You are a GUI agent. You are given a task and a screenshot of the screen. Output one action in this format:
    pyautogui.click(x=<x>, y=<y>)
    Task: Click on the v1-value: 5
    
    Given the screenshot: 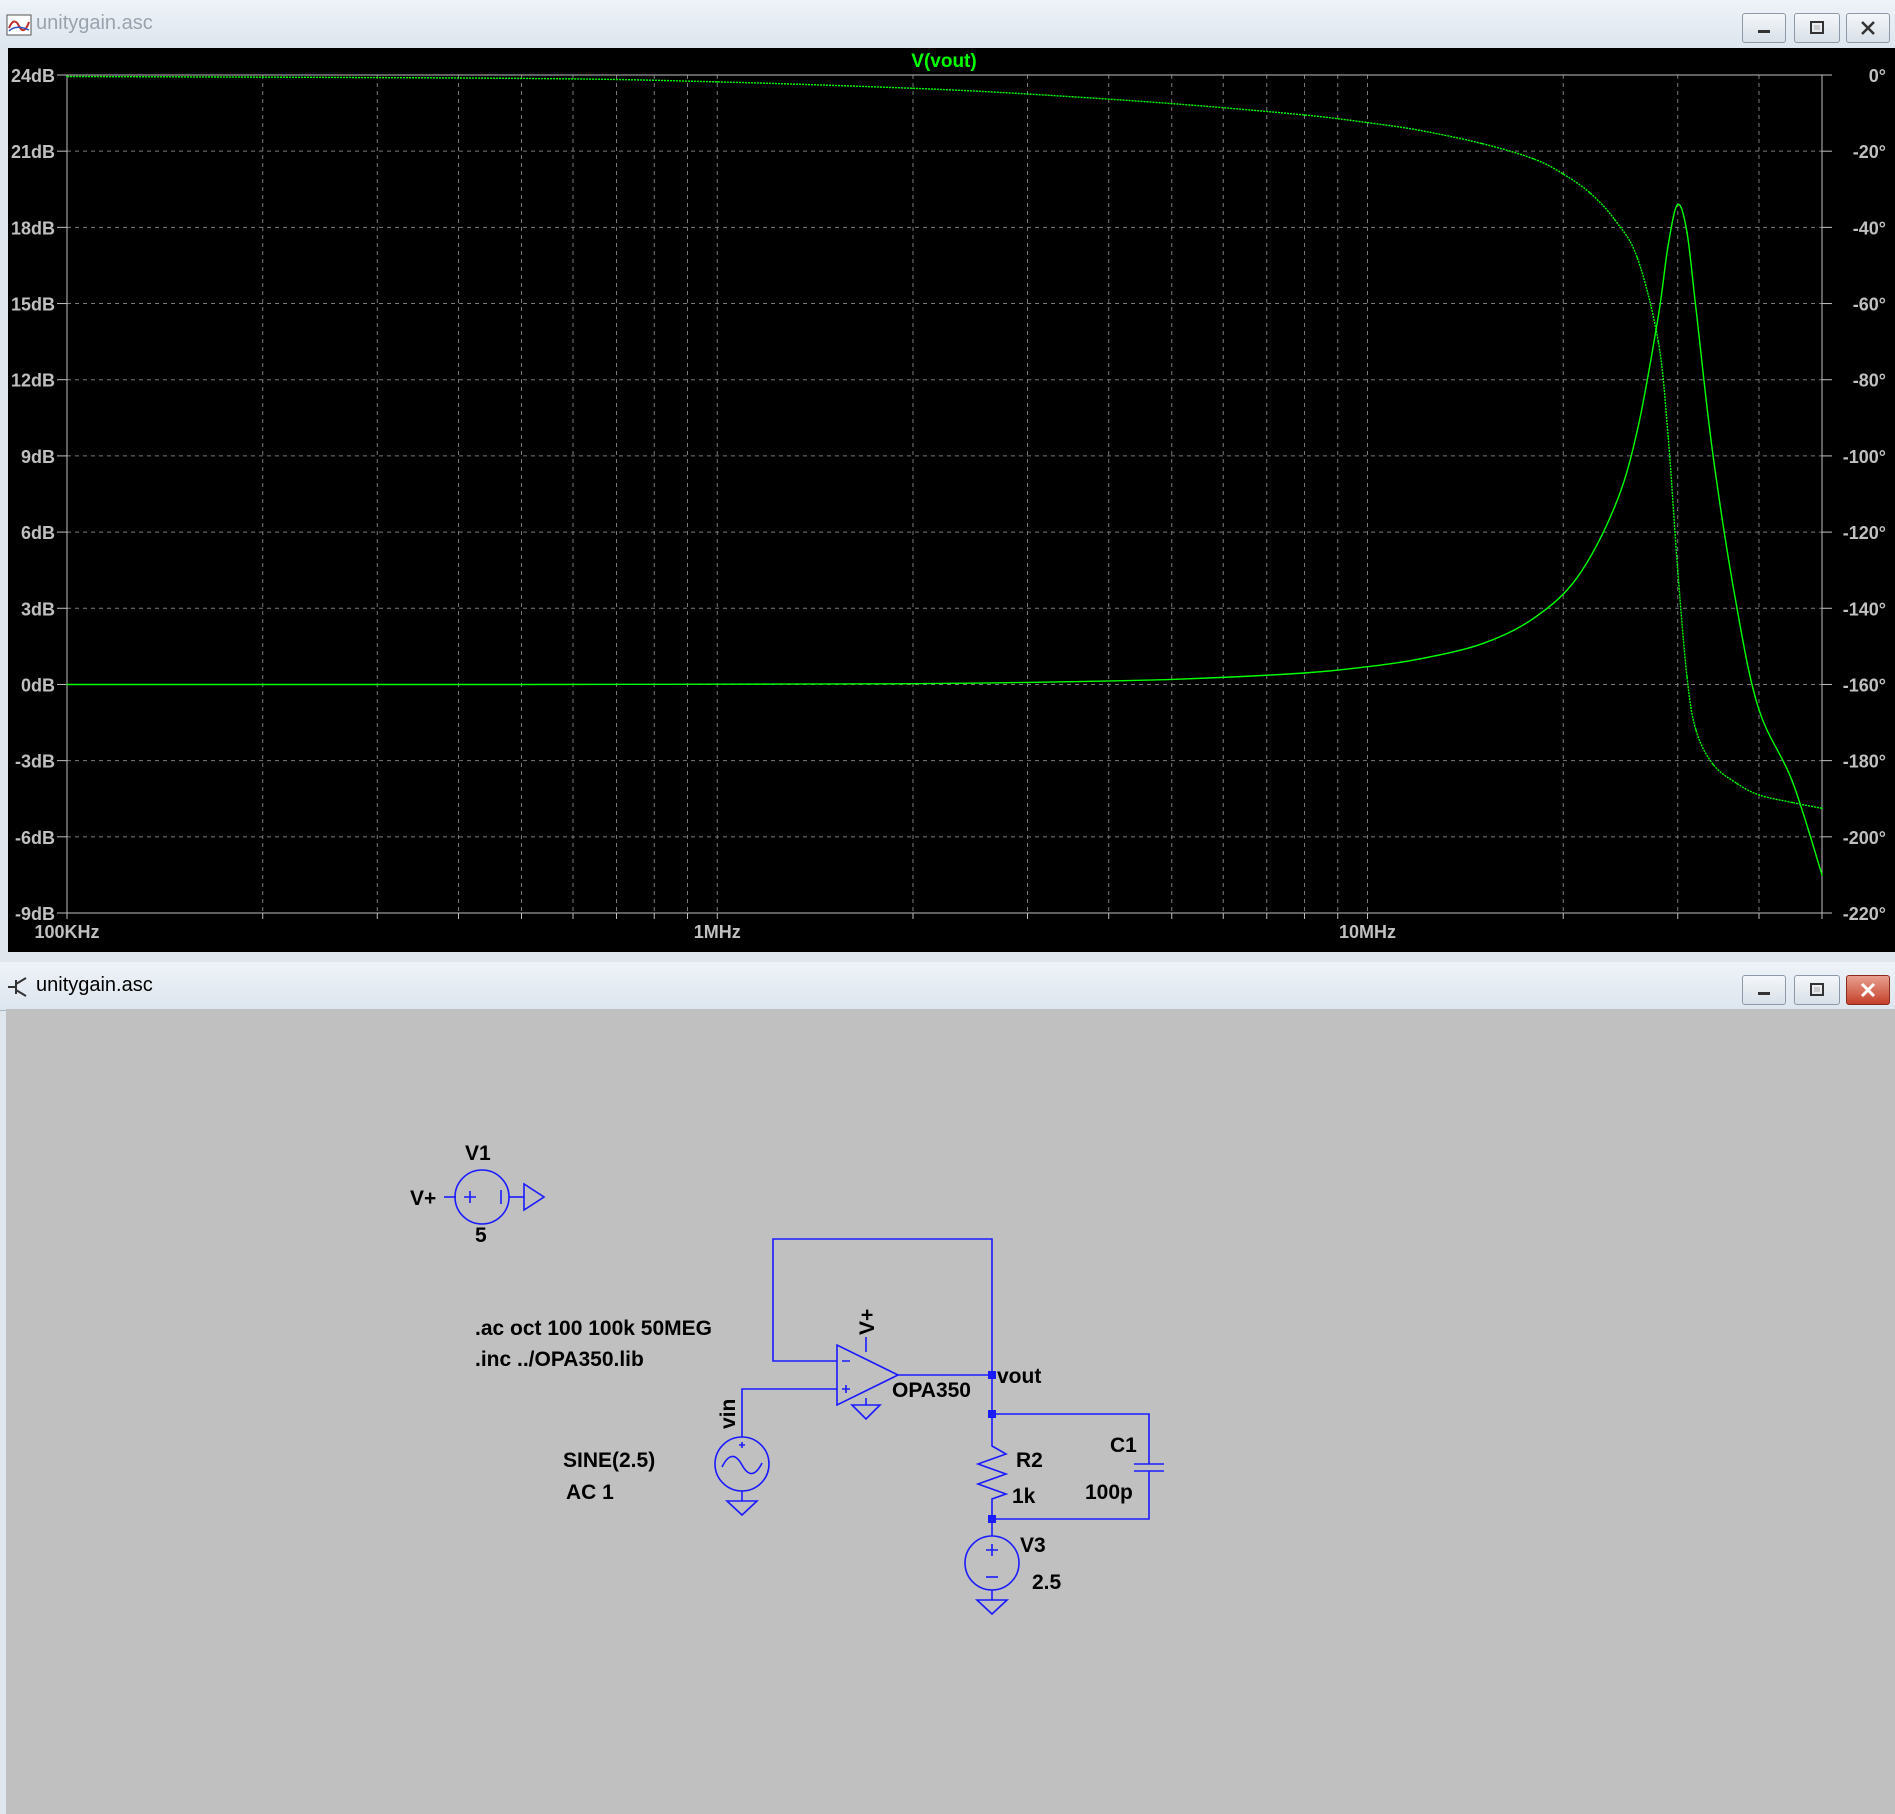 What is the action you would take?
    pyautogui.click(x=481, y=1235)
    